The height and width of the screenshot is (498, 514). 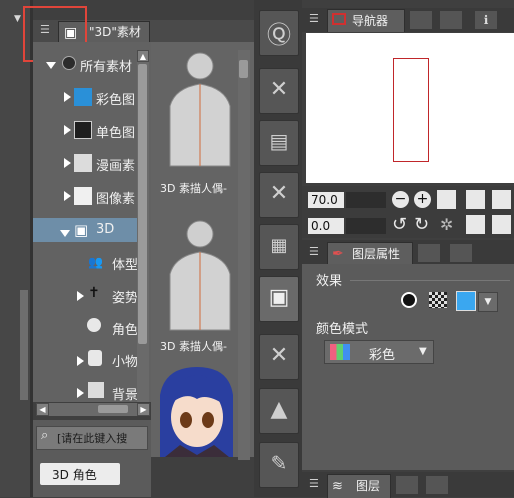 What do you see at coordinates (115, 164) in the screenshot?
I see `tree-item-manga: 漫画素` at bounding box center [115, 164].